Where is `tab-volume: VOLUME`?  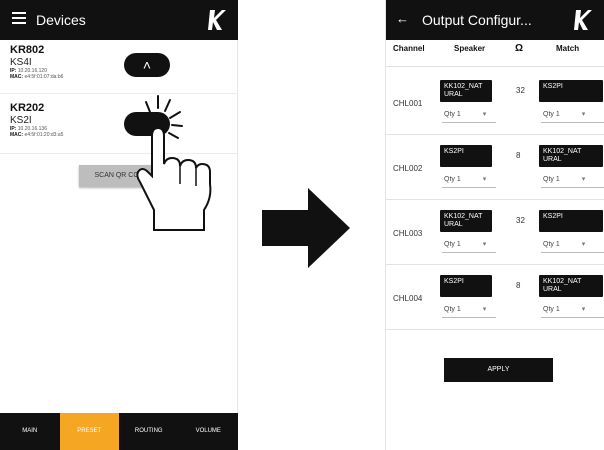 tab-volume: VOLUME is located at coordinates (209, 431).